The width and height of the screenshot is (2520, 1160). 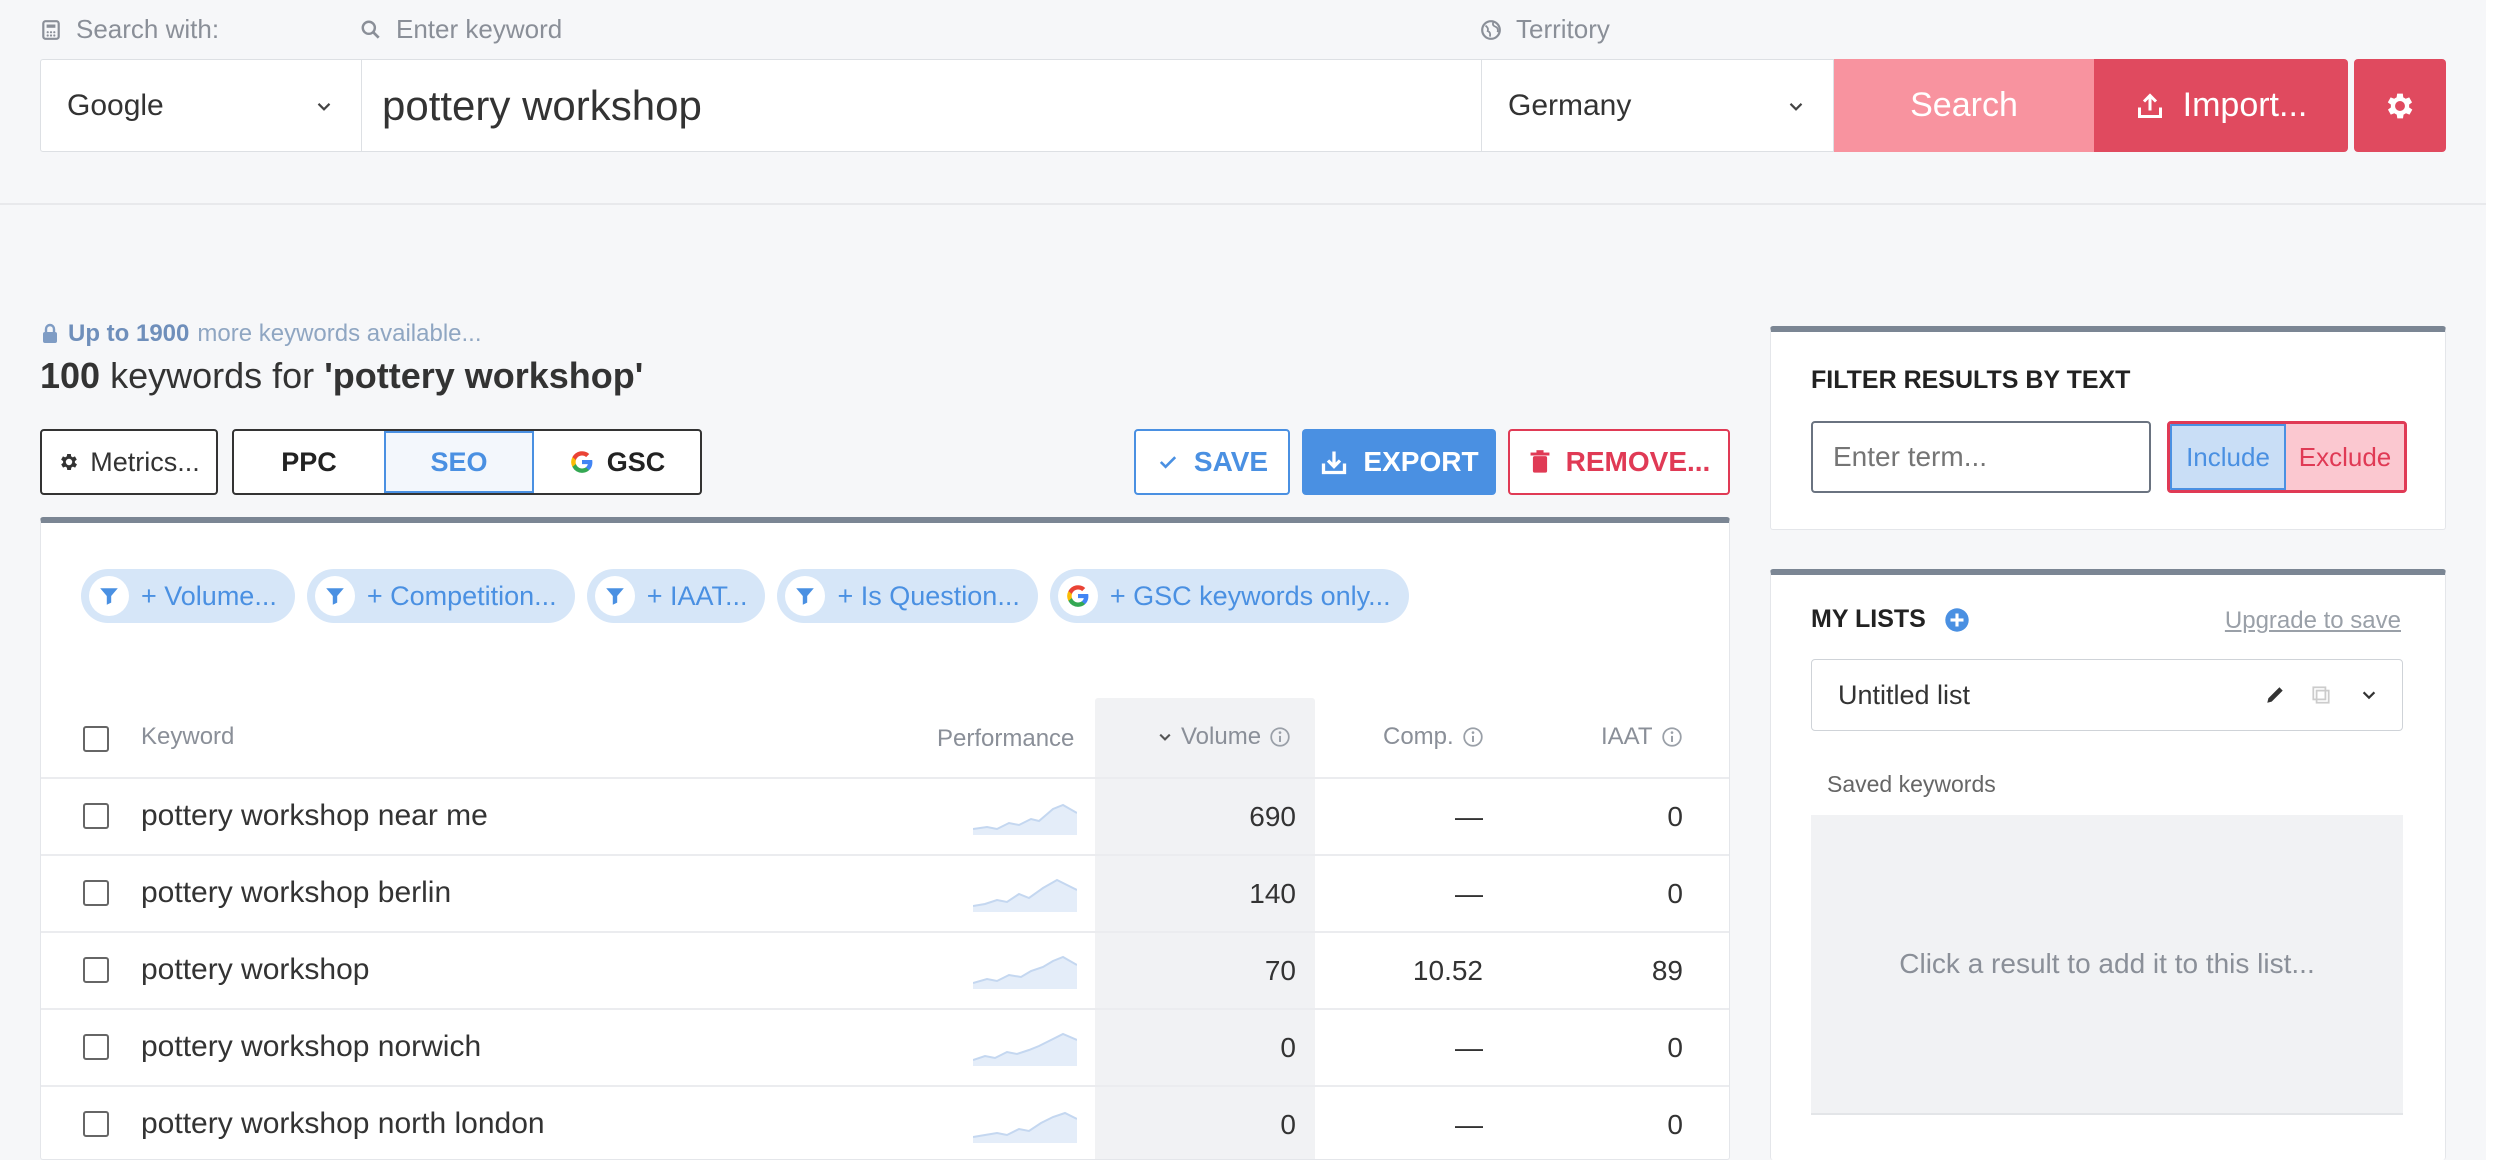 What do you see at coordinates (1165, 737) in the screenshot?
I see `sort-chevron-down-icon` at bounding box center [1165, 737].